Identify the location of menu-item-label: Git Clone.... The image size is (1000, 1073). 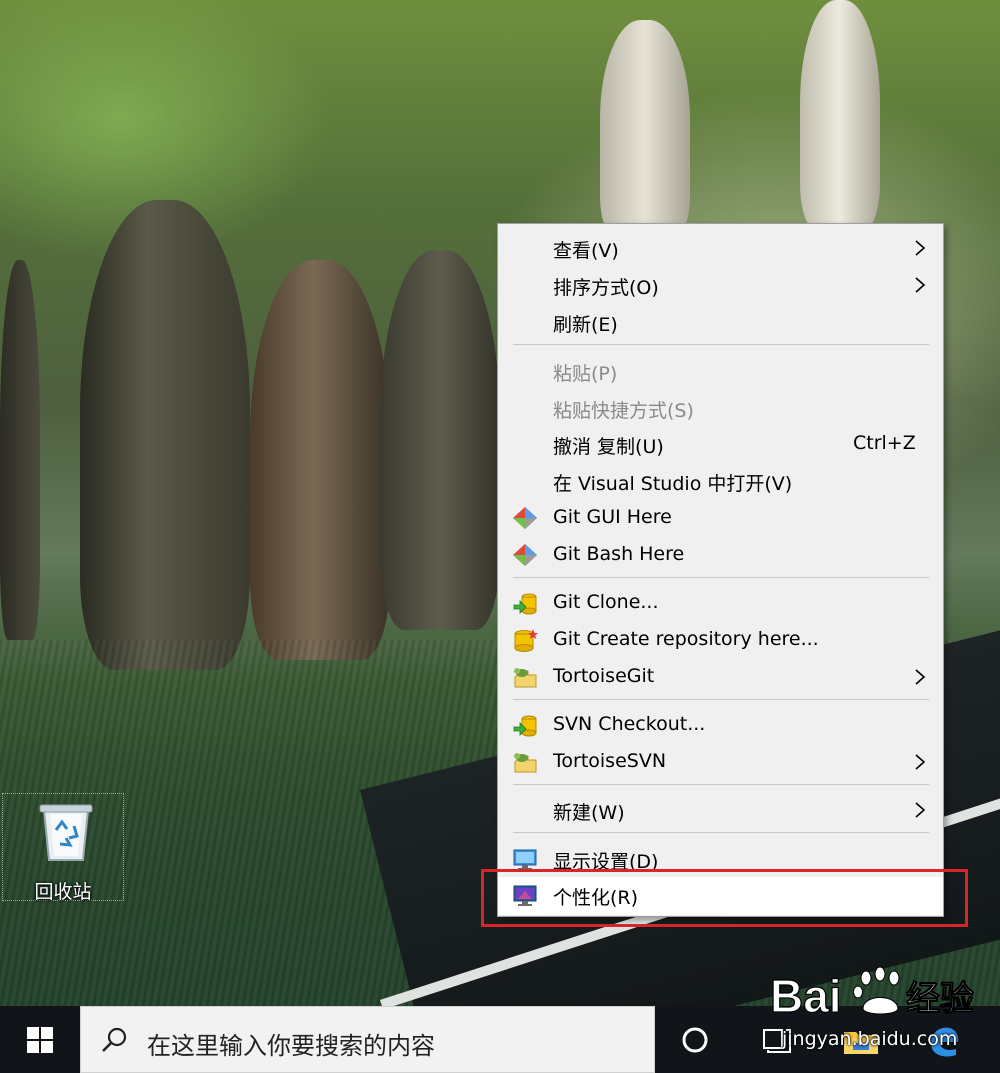
(606, 602).